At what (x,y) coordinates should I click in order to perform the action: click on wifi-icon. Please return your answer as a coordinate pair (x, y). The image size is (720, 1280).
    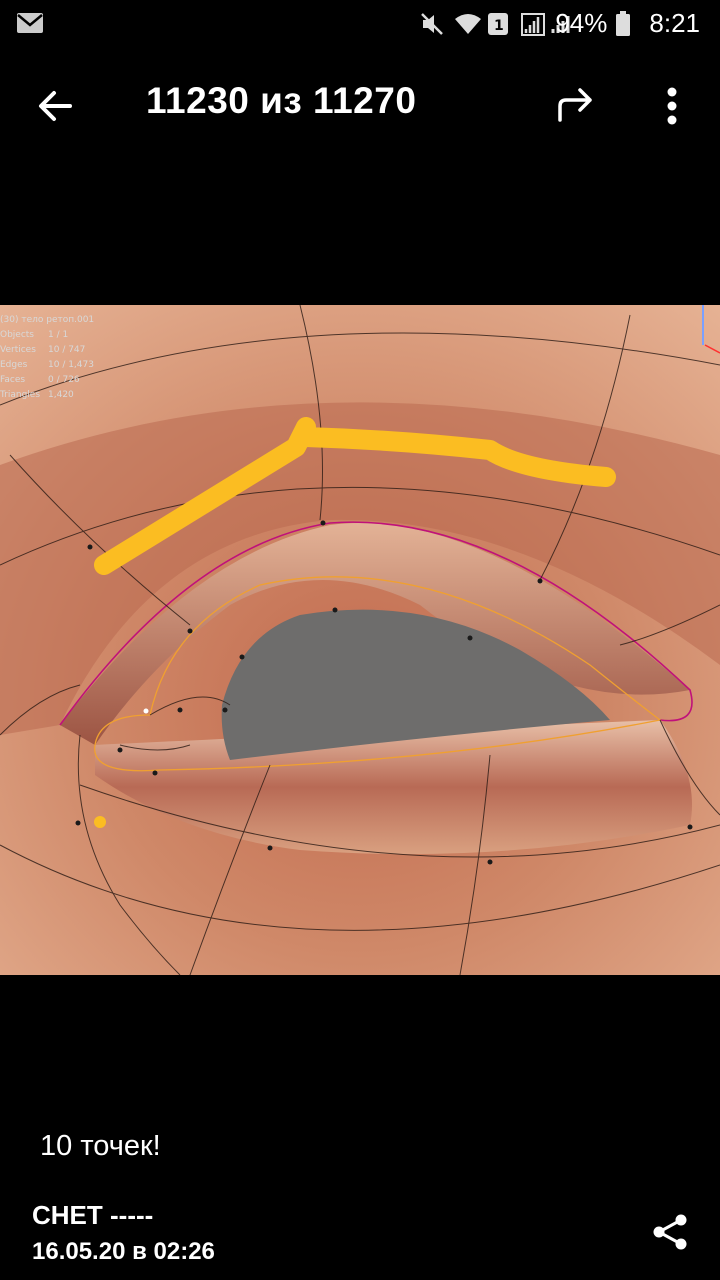
    Looking at the image, I should click on (467, 24).